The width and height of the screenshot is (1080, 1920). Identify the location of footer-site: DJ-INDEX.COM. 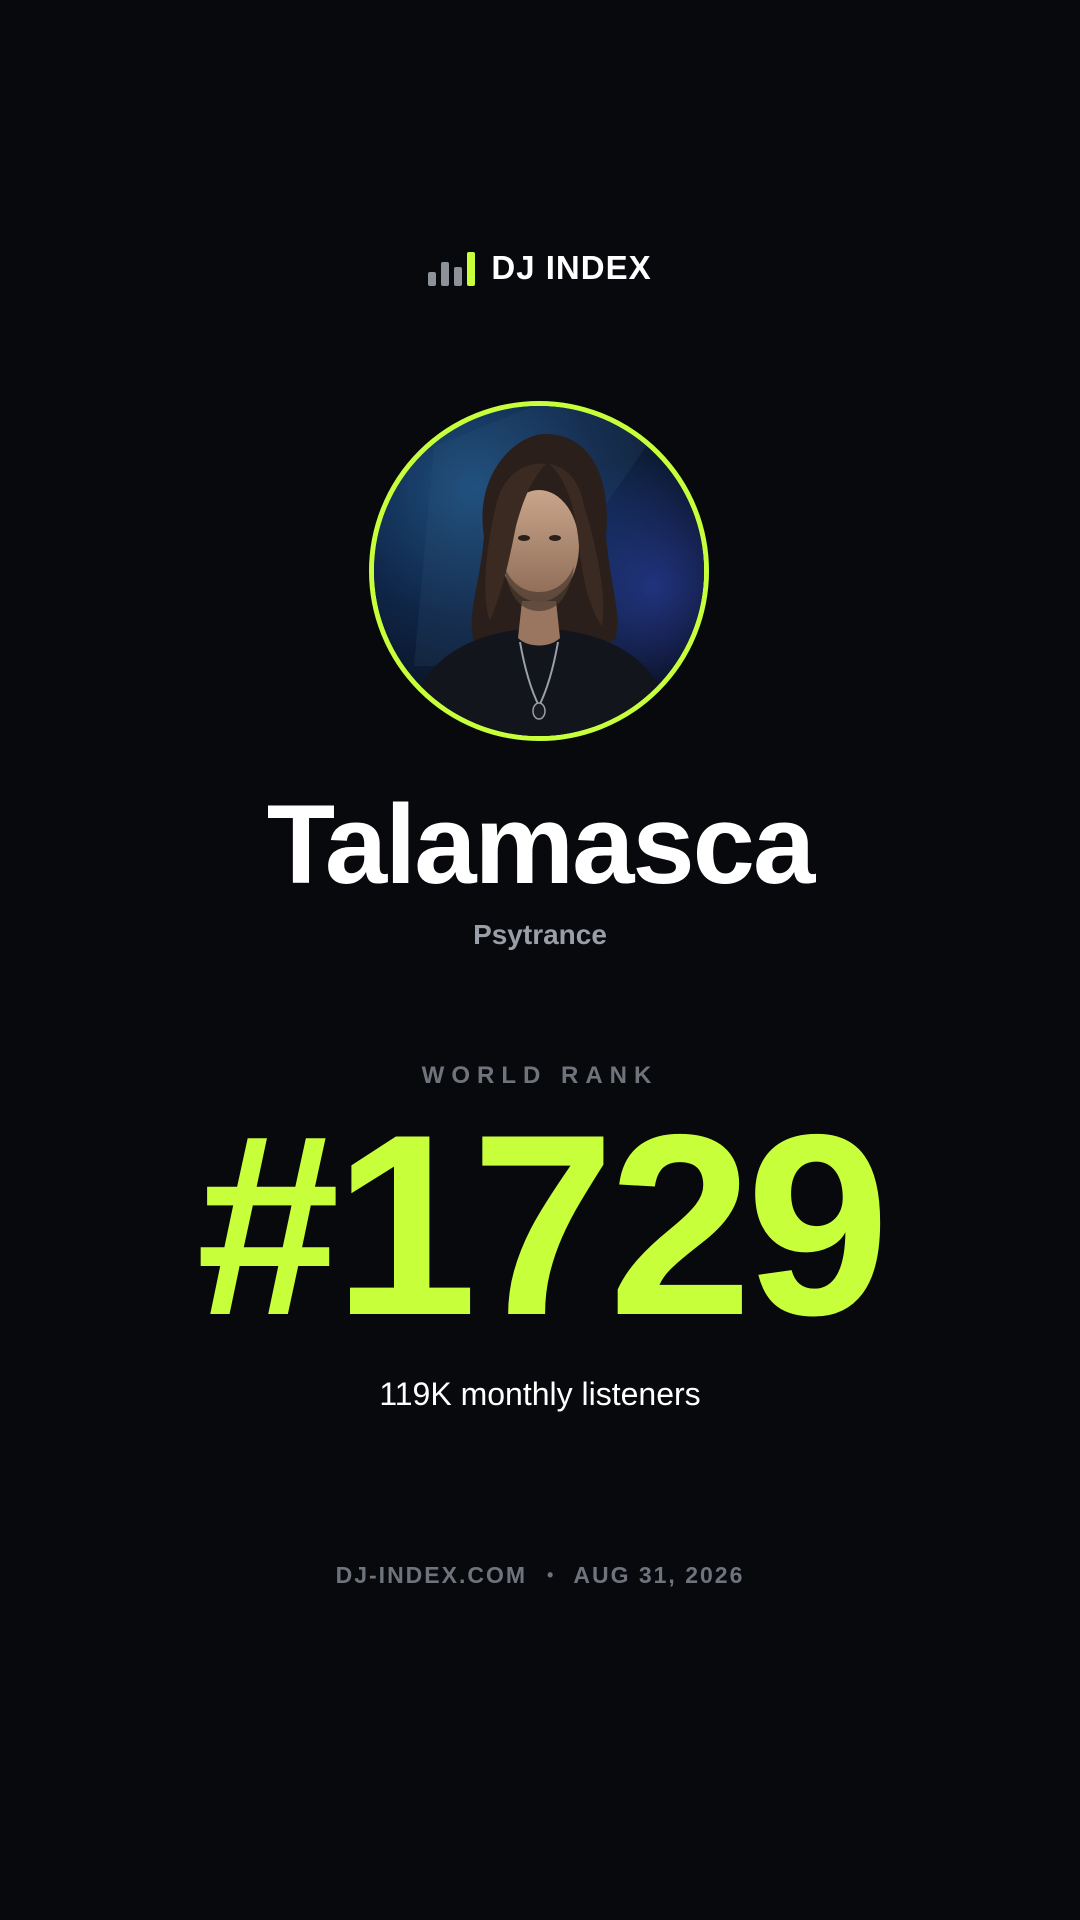
(431, 1575).